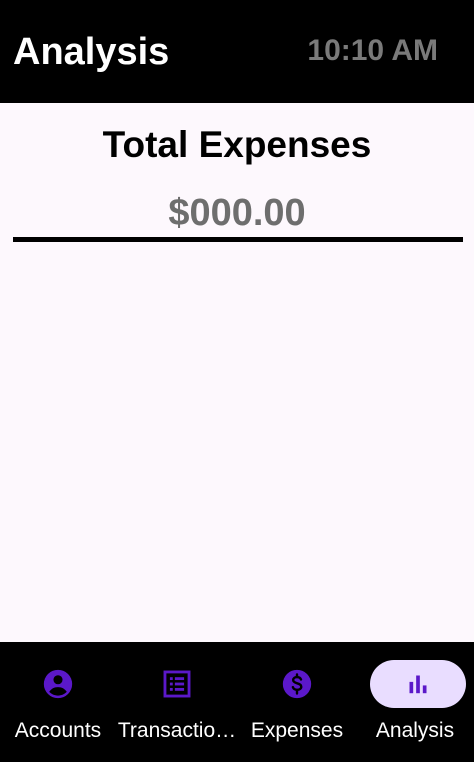 The height and width of the screenshot is (762, 474). I want to click on dollar-circle-icon, so click(297, 684).